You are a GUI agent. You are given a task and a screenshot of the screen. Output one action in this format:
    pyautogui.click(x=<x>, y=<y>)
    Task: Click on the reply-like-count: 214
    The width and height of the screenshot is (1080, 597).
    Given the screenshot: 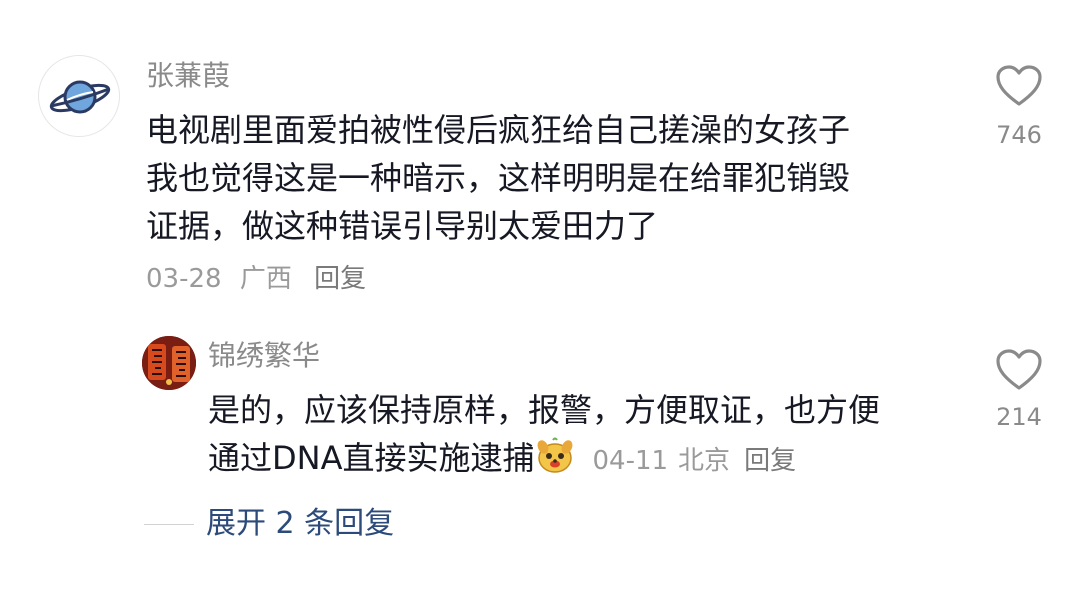 What is the action you would take?
    pyautogui.click(x=1019, y=417)
    